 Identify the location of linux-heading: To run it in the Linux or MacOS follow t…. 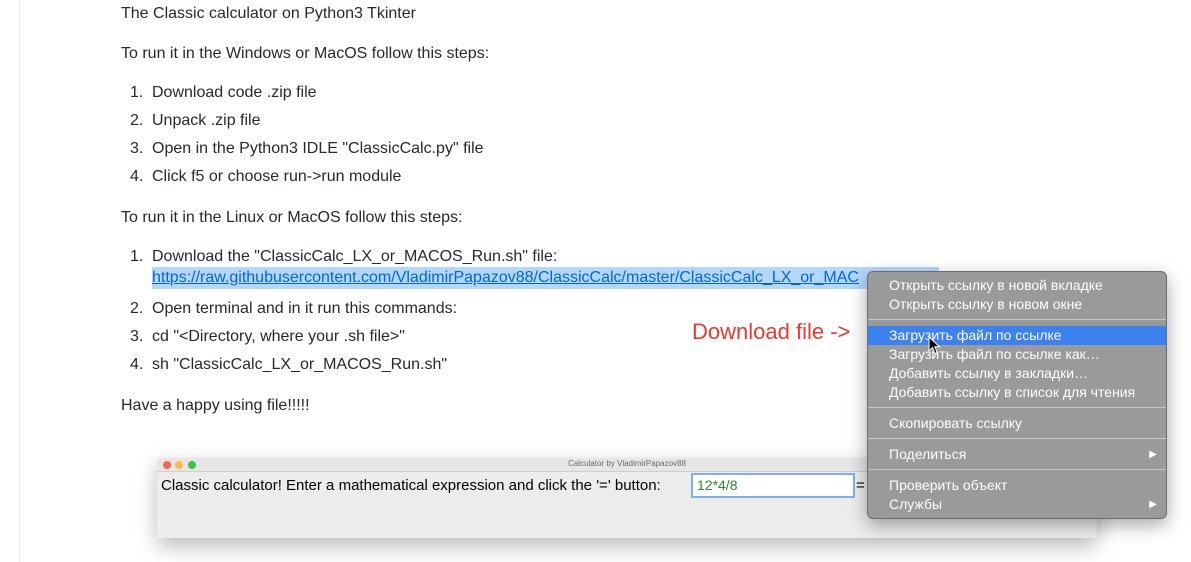
(292, 217).